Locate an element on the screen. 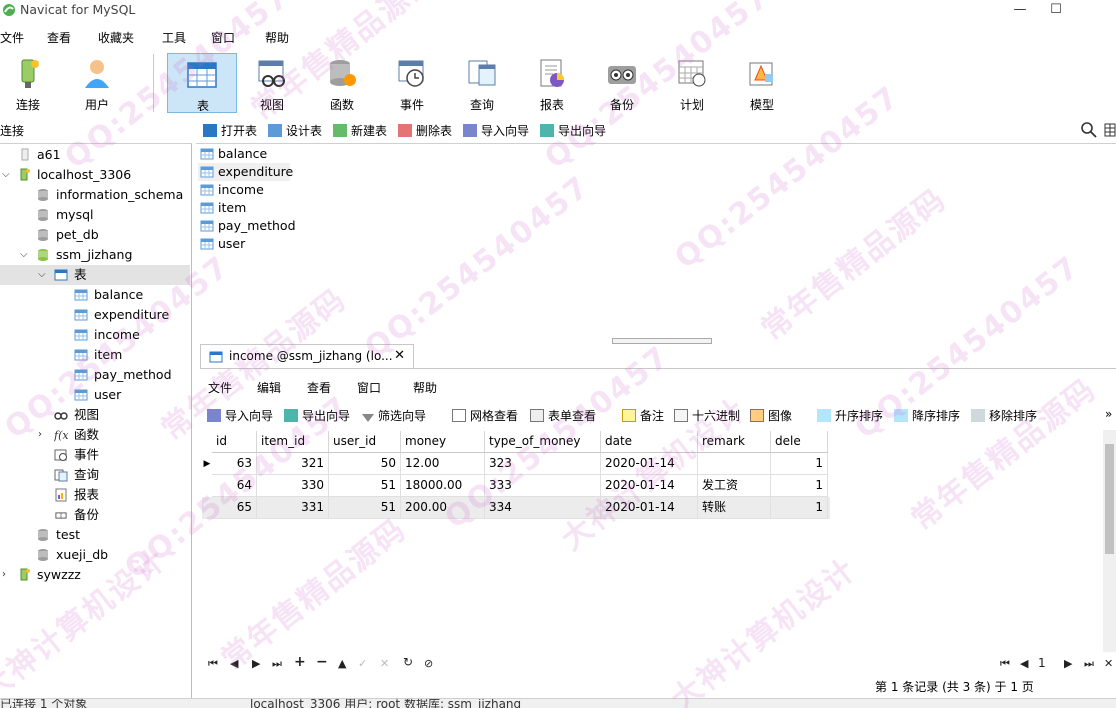 This screenshot has height=708, width=1116. stop-icon: ⊘ is located at coordinates (428, 663).